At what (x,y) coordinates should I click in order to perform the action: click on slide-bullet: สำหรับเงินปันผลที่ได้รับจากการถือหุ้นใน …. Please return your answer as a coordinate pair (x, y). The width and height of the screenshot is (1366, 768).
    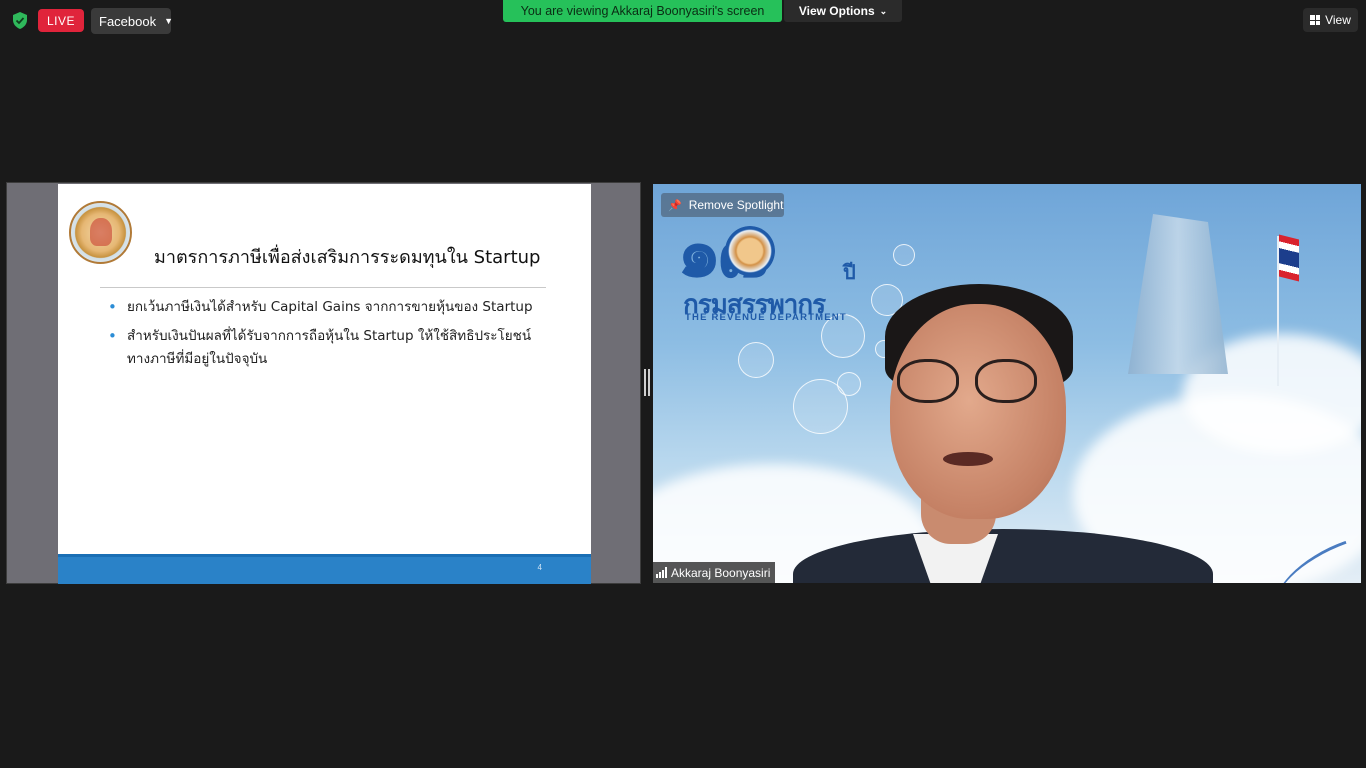
    Looking at the image, I should click on (323, 348).